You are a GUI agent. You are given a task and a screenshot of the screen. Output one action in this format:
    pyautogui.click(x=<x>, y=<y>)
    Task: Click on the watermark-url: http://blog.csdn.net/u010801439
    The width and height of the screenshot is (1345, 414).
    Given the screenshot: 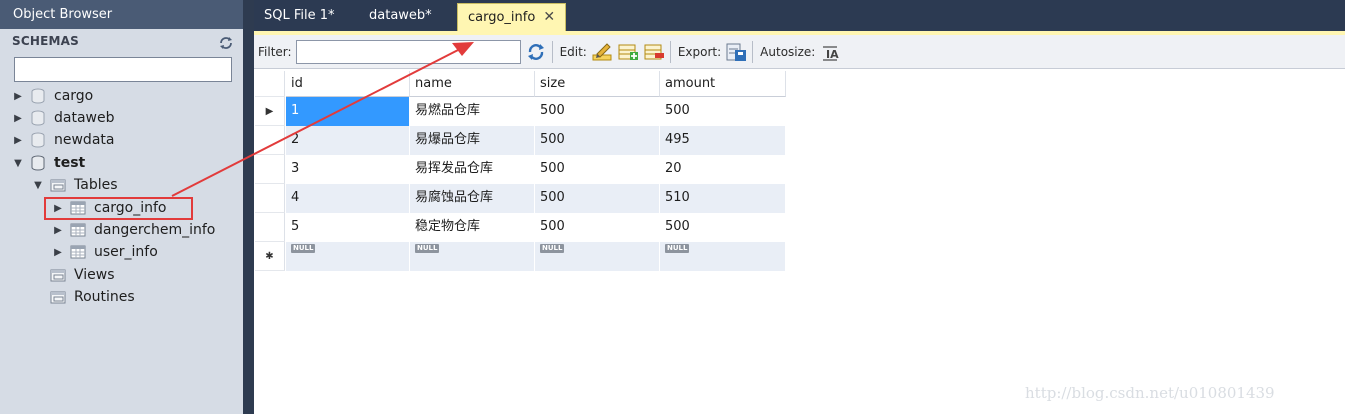 What is the action you would take?
    pyautogui.click(x=1150, y=393)
    